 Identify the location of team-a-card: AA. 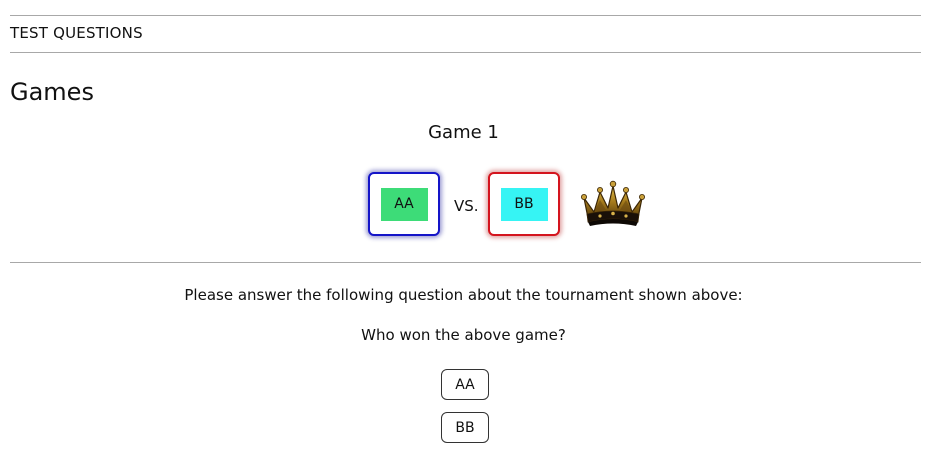
(404, 204).